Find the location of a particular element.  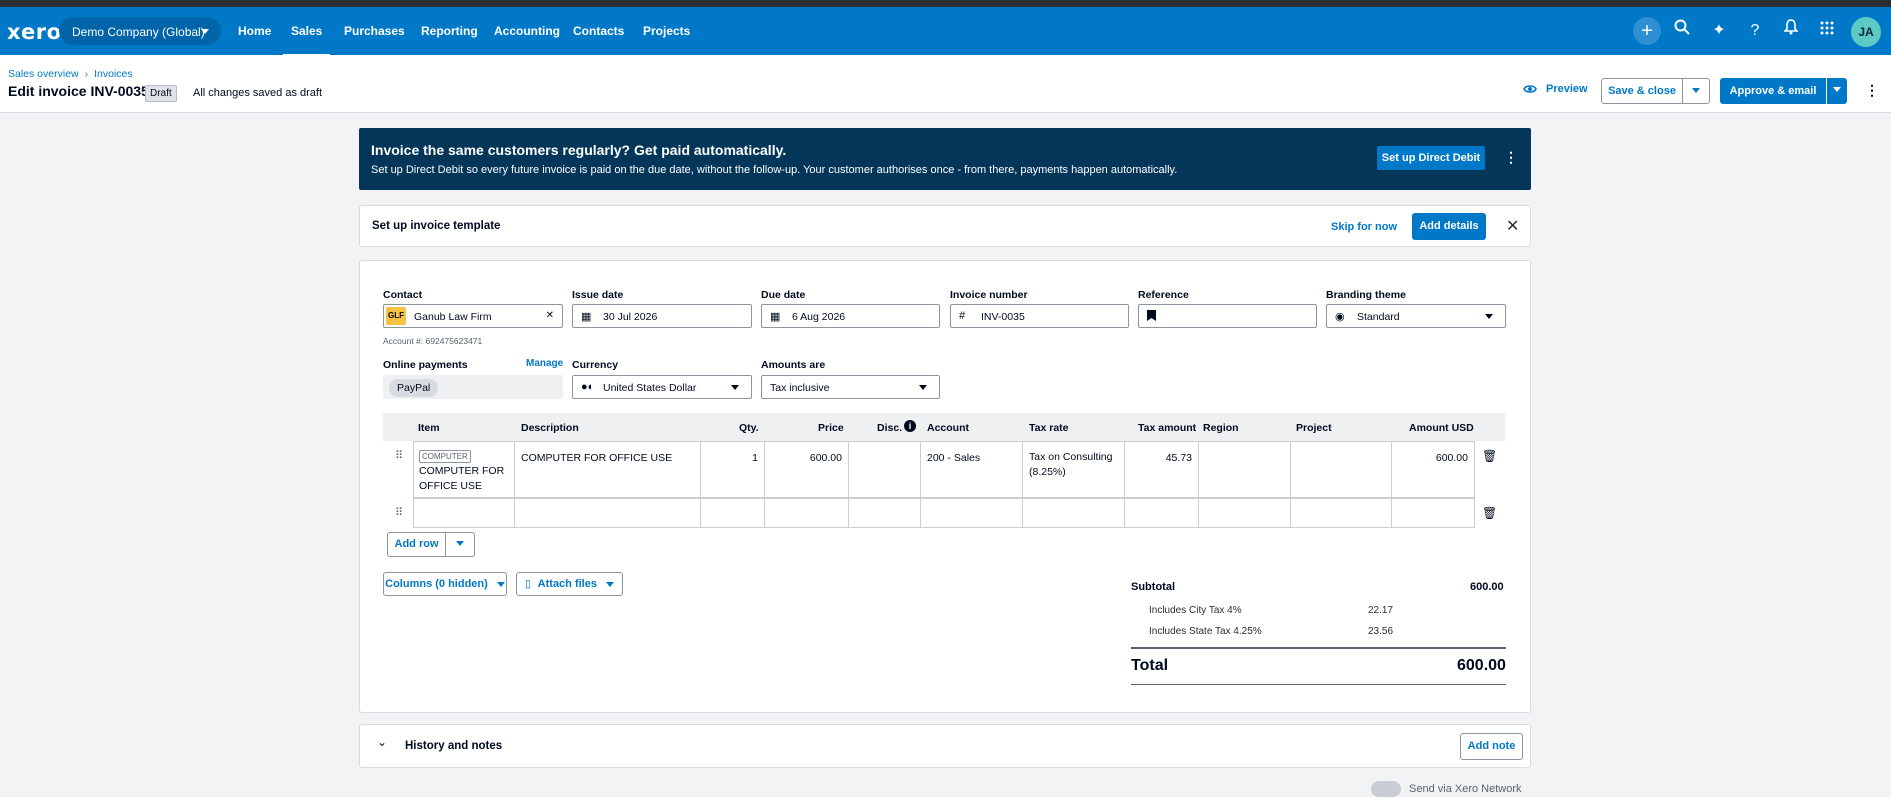

col-description: Description is located at coordinates (550, 428).